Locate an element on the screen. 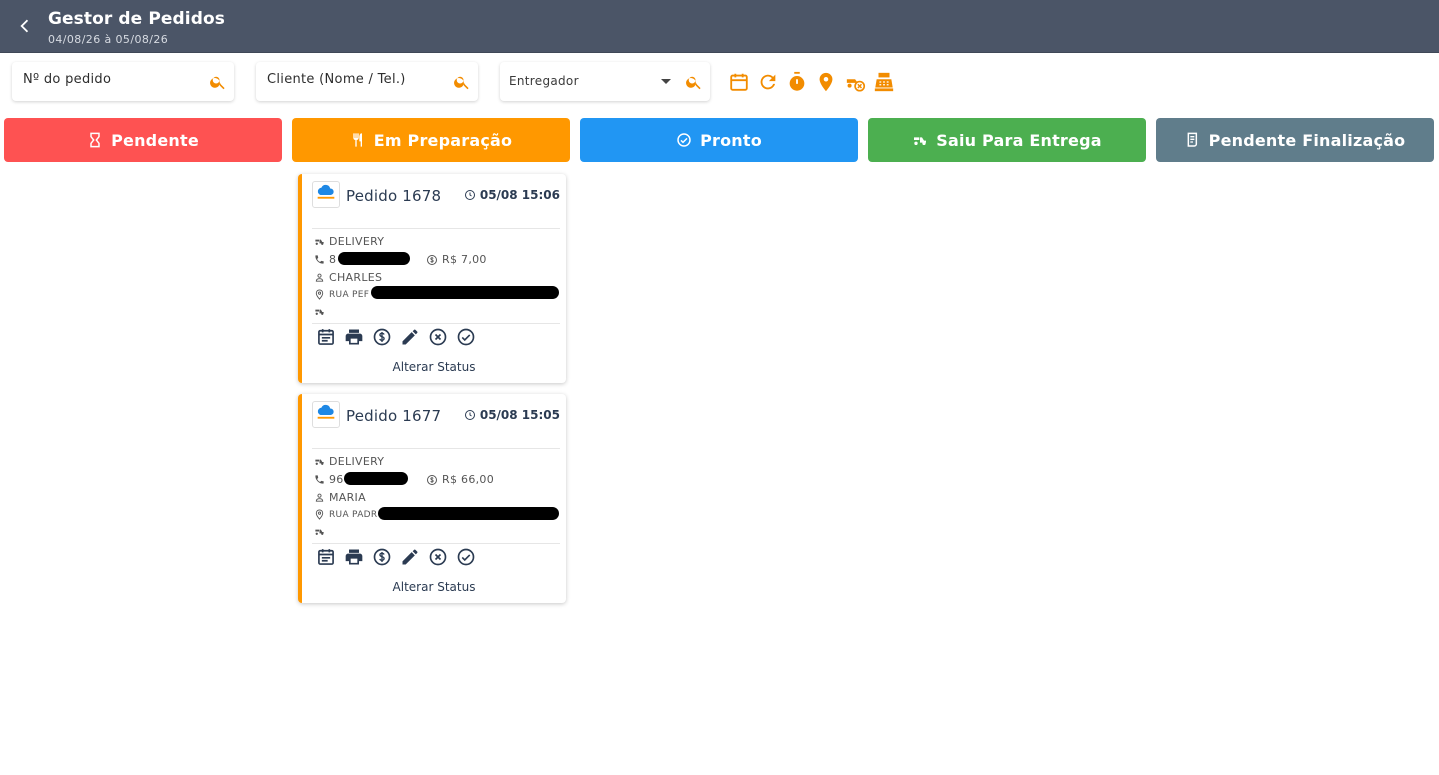 The image size is (1439, 775). person-icon is located at coordinates (319, 277).